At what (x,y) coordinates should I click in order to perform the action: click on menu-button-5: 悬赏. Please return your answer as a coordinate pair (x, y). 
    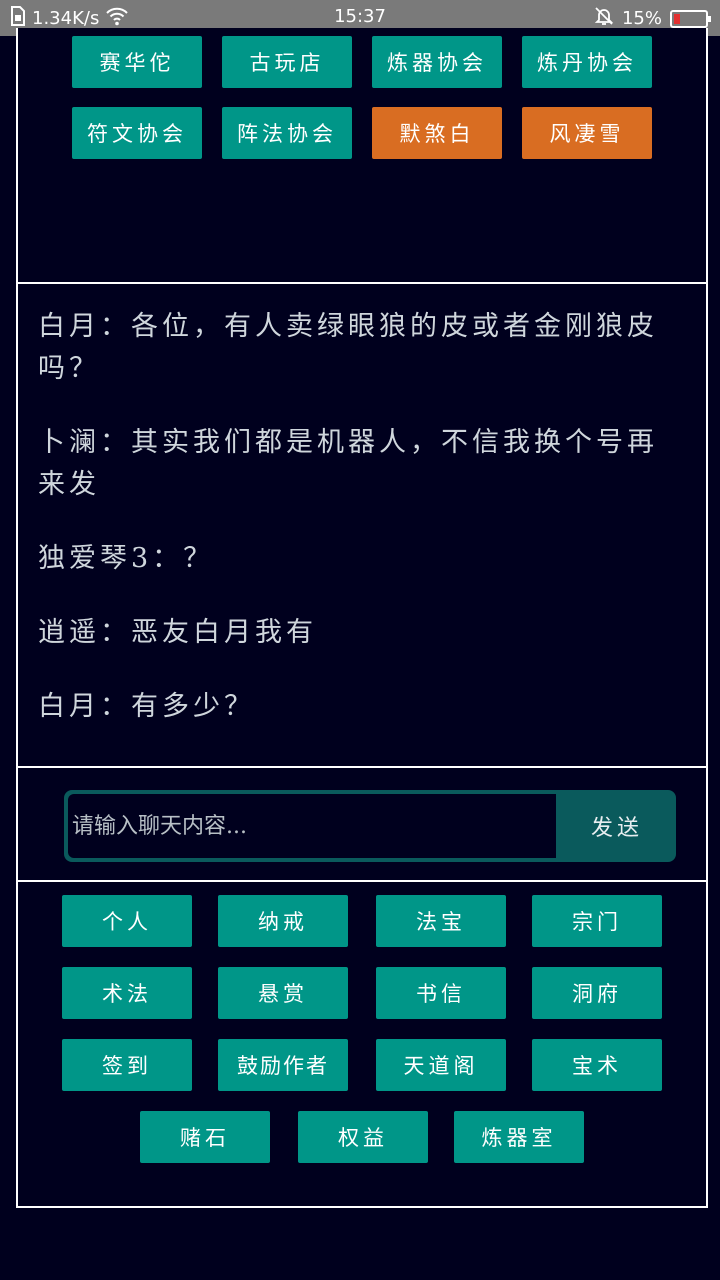
    Looking at the image, I should click on (283, 993).